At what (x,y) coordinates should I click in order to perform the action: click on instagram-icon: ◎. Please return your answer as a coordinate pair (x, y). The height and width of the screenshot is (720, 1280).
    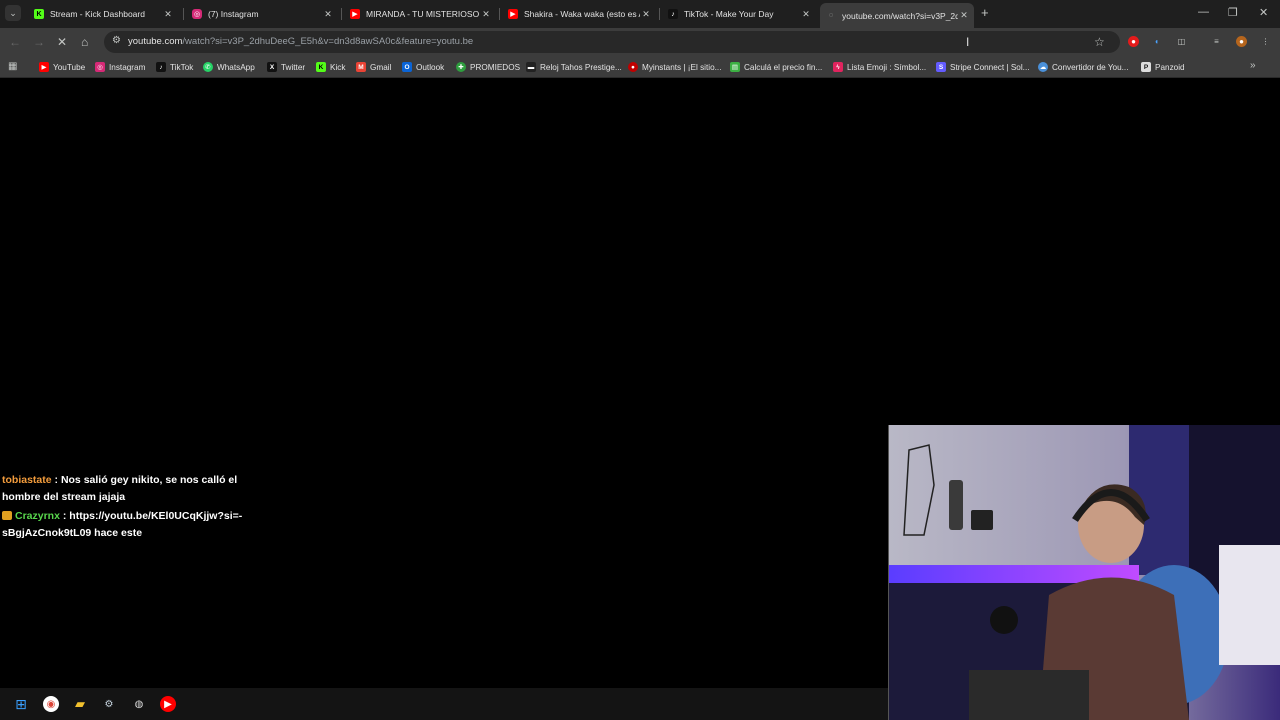
    Looking at the image, I should click on (100, 67).